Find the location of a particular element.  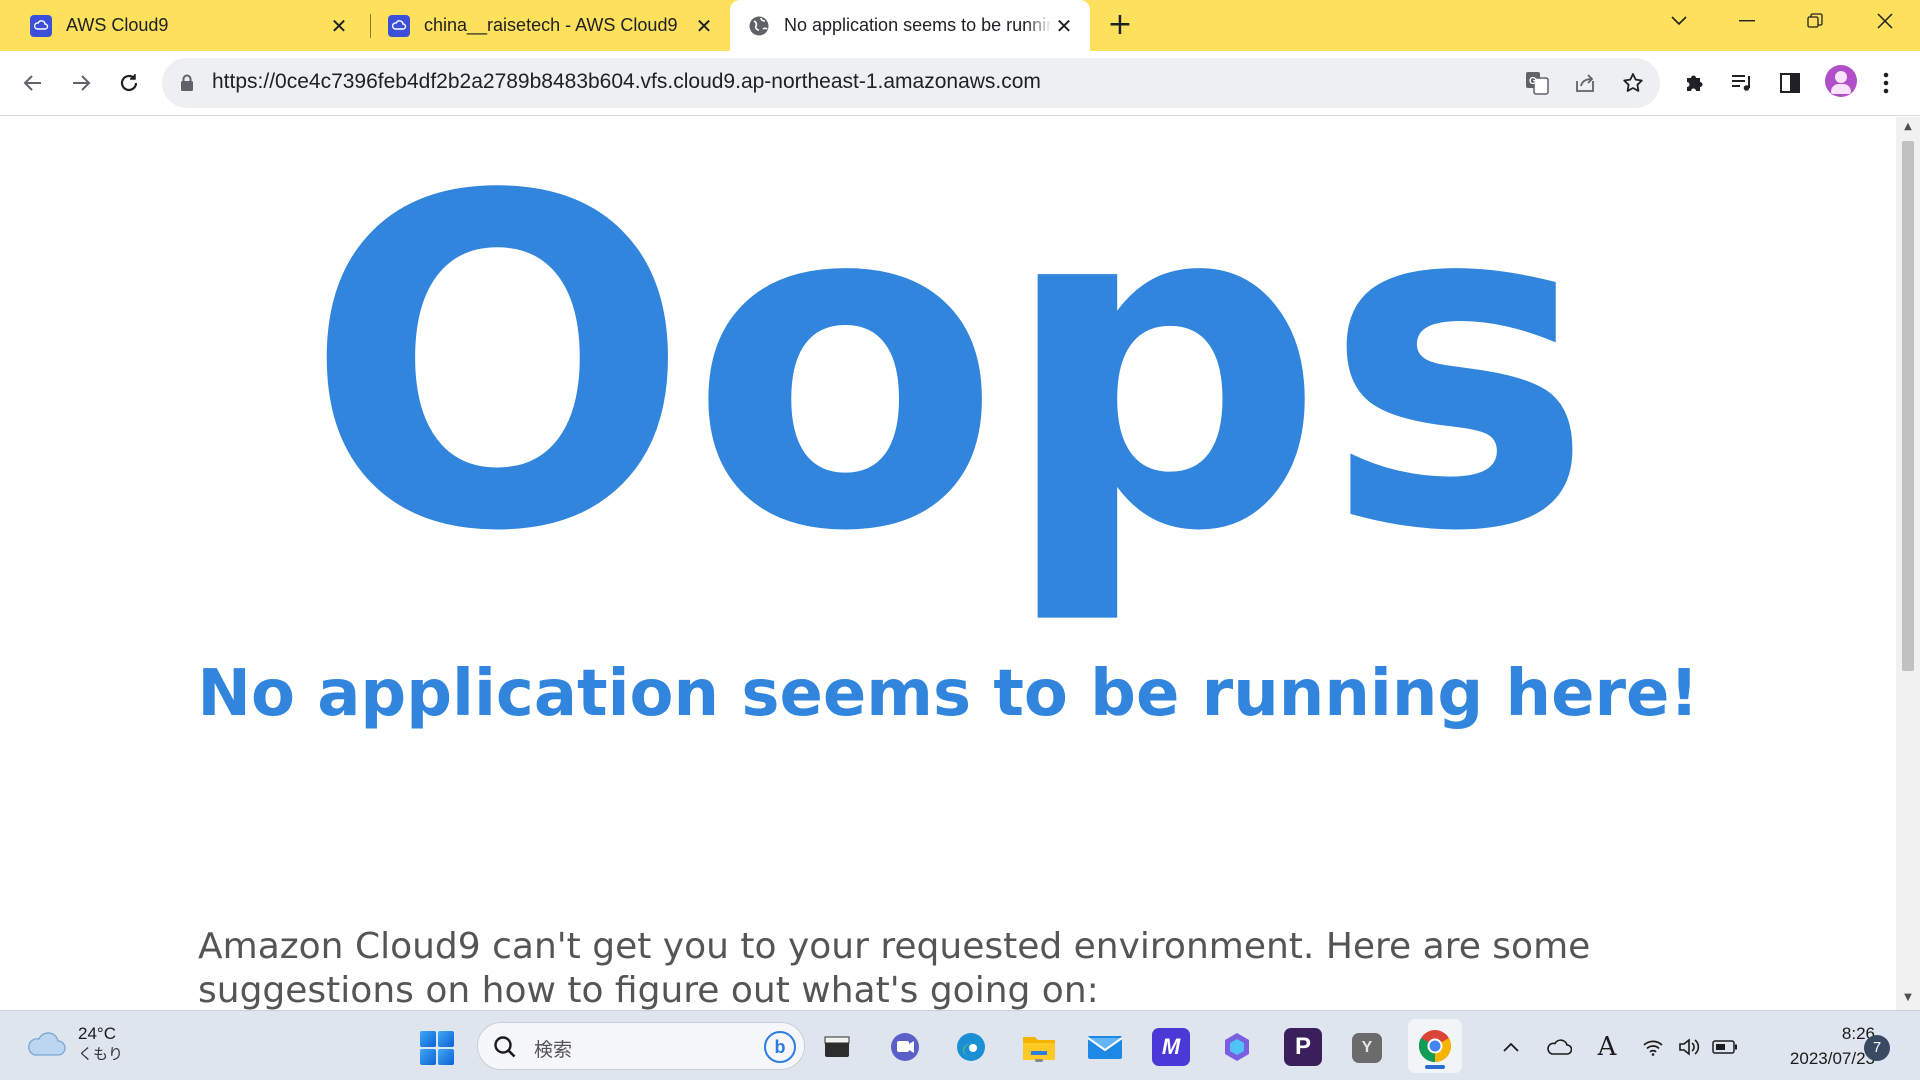

globe-icon is located at coordinates (759, 25).